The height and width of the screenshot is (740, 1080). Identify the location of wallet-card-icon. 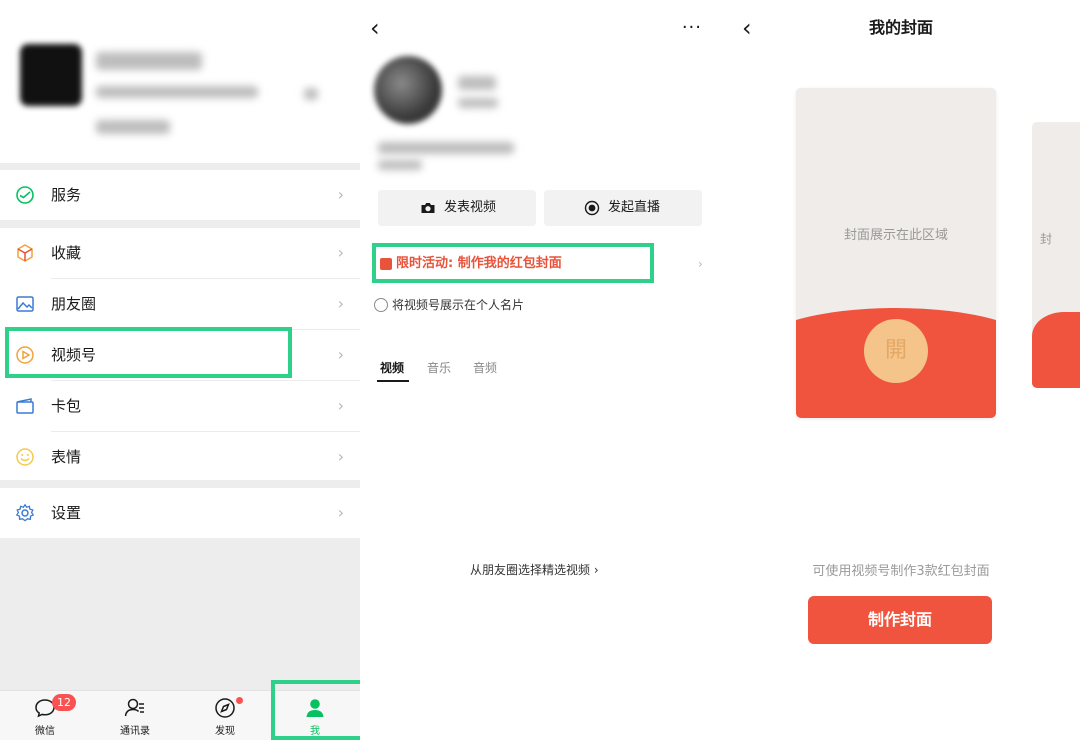
(25, 406).